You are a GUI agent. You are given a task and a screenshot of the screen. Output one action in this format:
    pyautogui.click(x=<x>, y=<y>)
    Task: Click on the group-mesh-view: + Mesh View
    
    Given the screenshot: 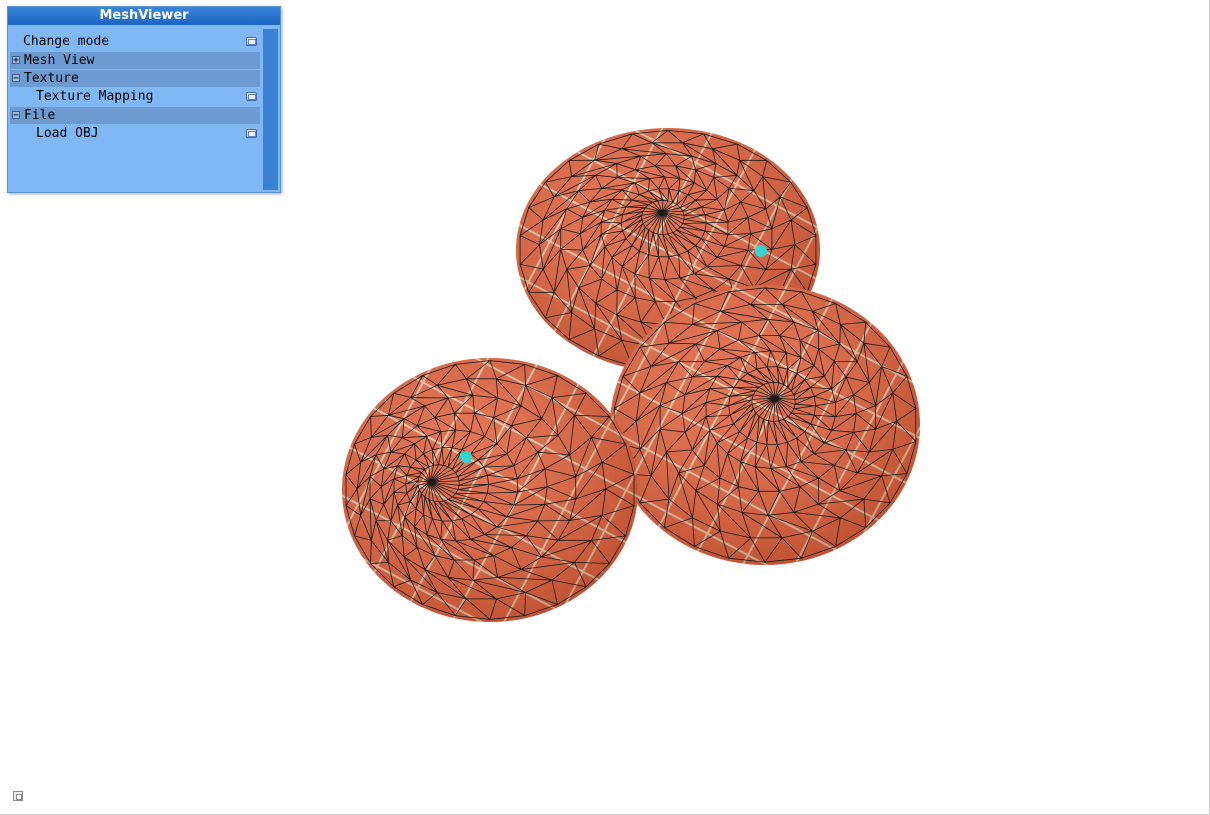 What is the action you would take?
    pyautogui.click(x=135, y=60)
    